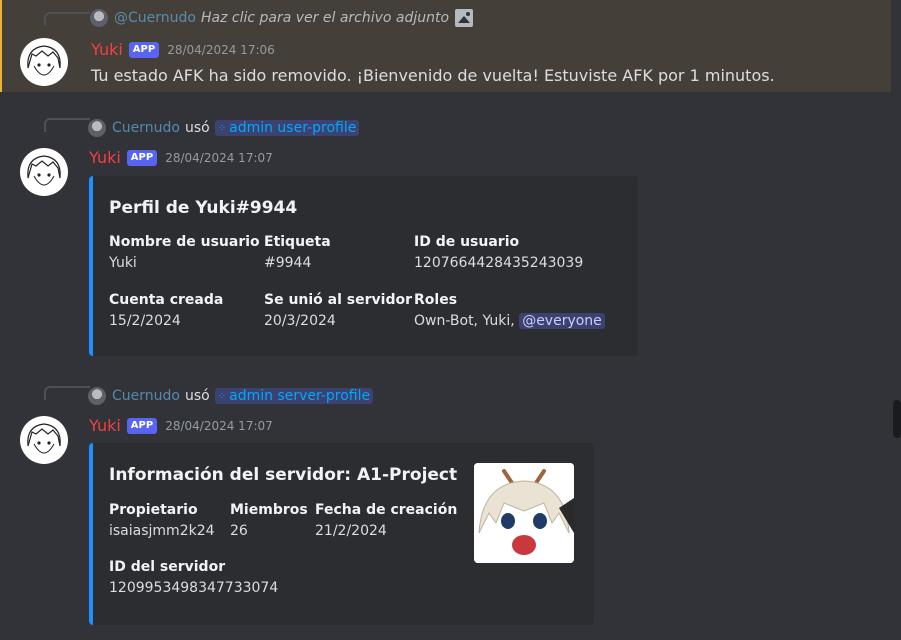  I want to click on field-name: ID del servidor, so click(167, 567).